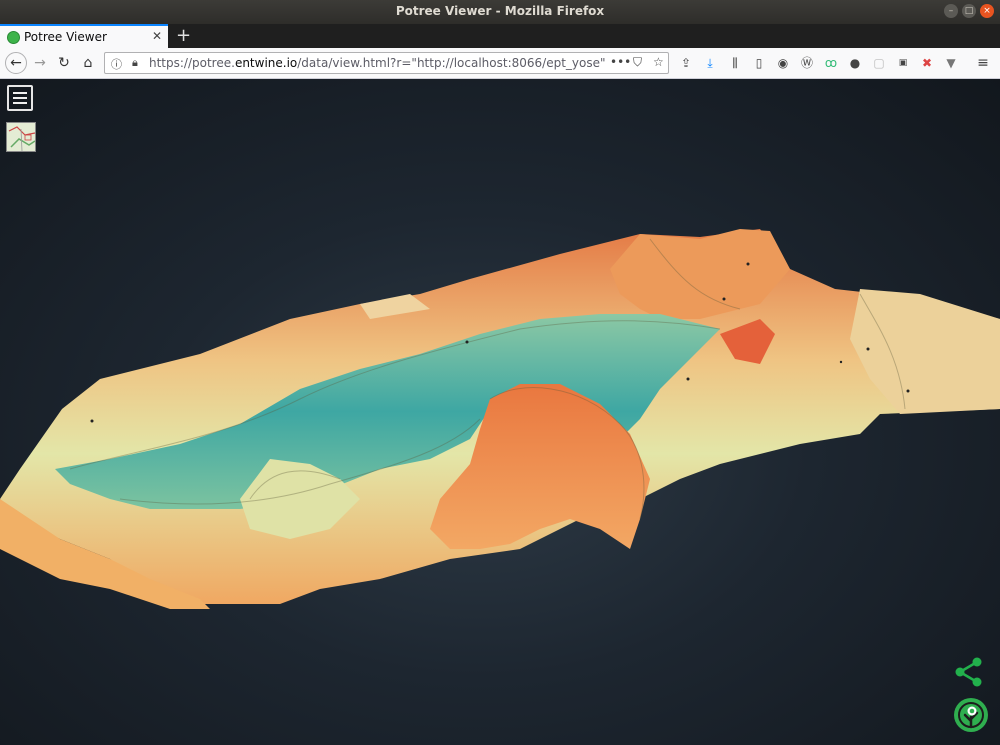 The height and width of the screenshot is (745, 1000). What do you see at coordinates (20, 98) in the screenshot?
I see `sidebar-menu-button` at bounding box center [20, 98].